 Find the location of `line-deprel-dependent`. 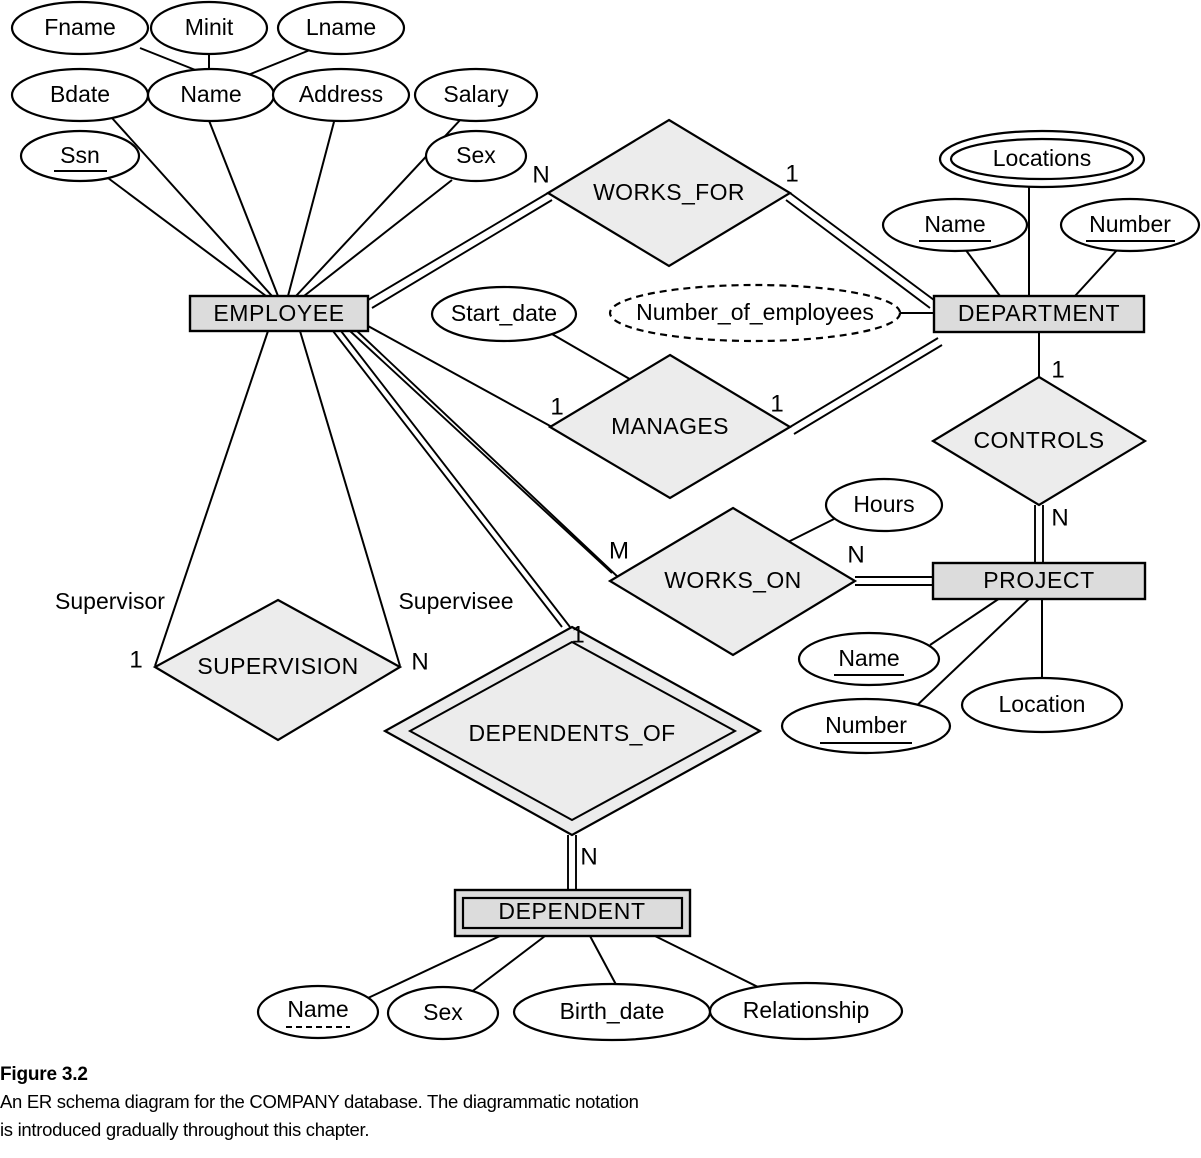

line-deprel-dependent is located at coordinates (712, 964).